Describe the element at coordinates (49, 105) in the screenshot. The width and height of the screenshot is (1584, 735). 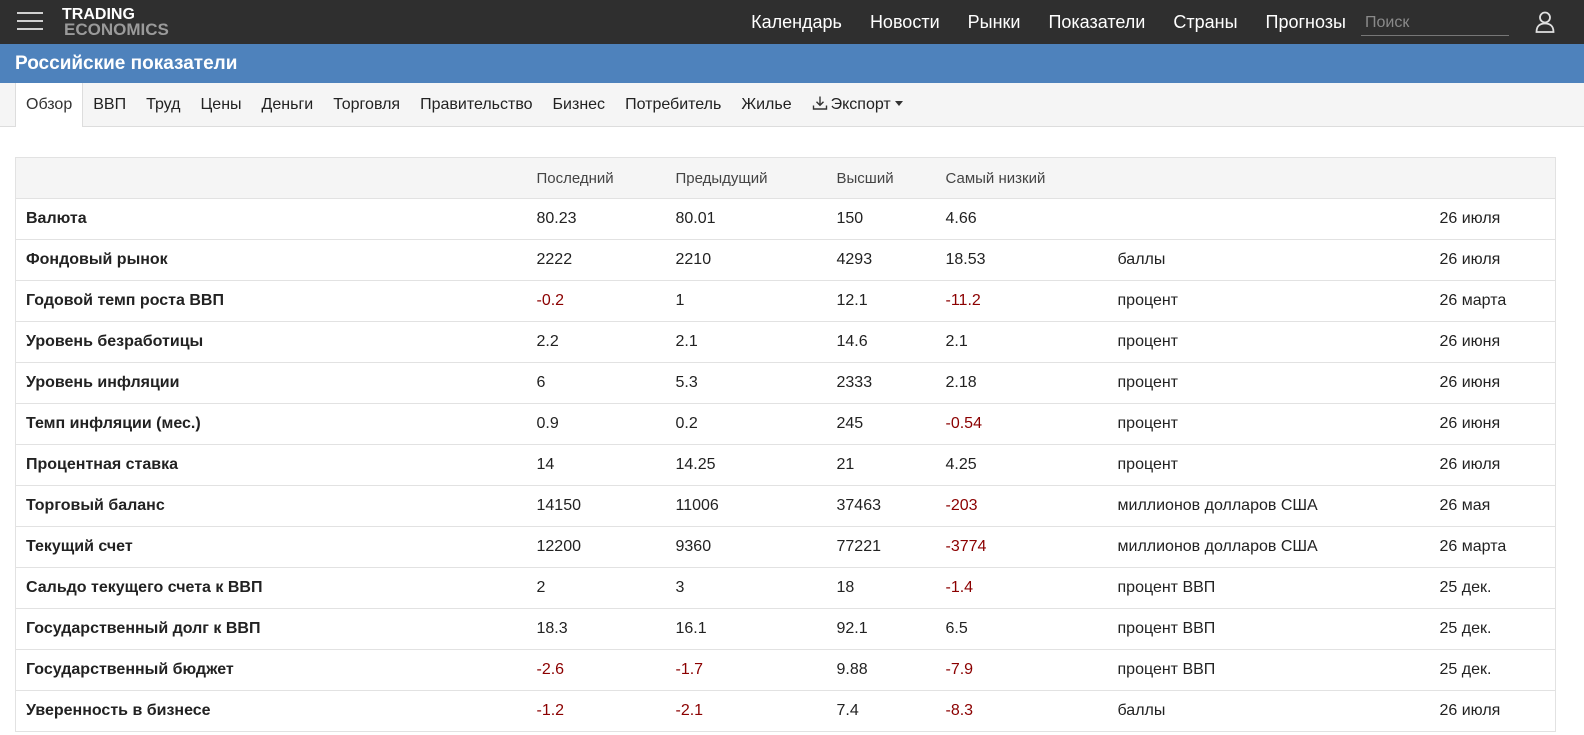
I see `tab-overview: Обзор` at that location.